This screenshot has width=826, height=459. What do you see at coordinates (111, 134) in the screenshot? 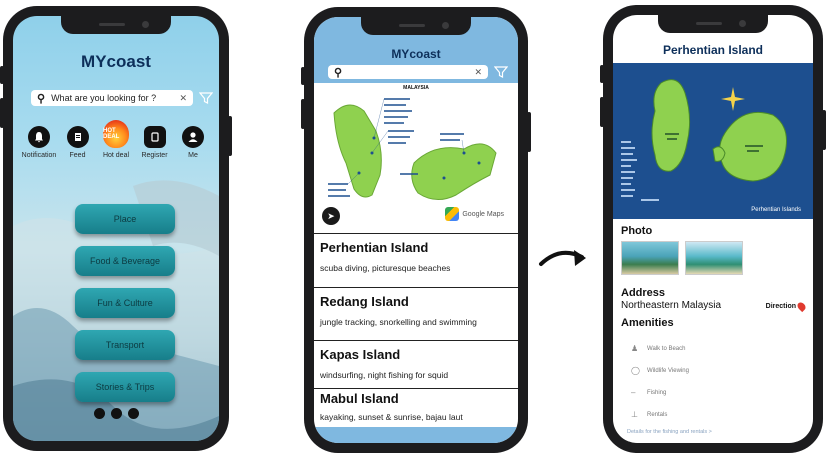
I see `hot-deal-badge: HOT DEAL` at bounding box center [111, 134].